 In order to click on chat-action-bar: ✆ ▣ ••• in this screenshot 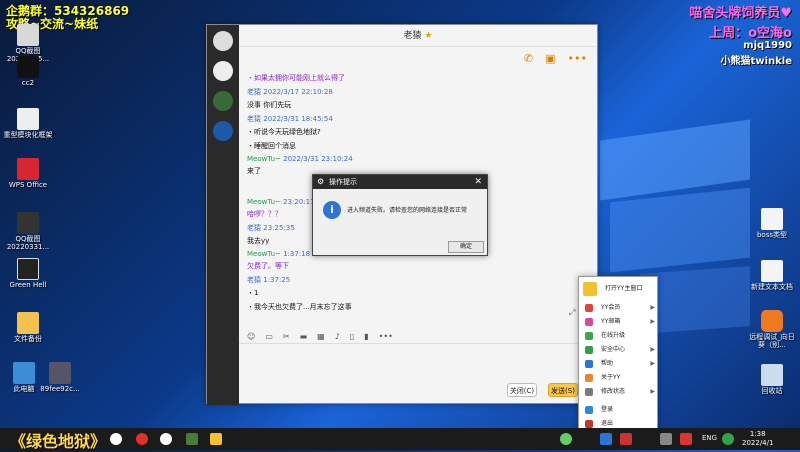, I will do `click(555, 58)`.